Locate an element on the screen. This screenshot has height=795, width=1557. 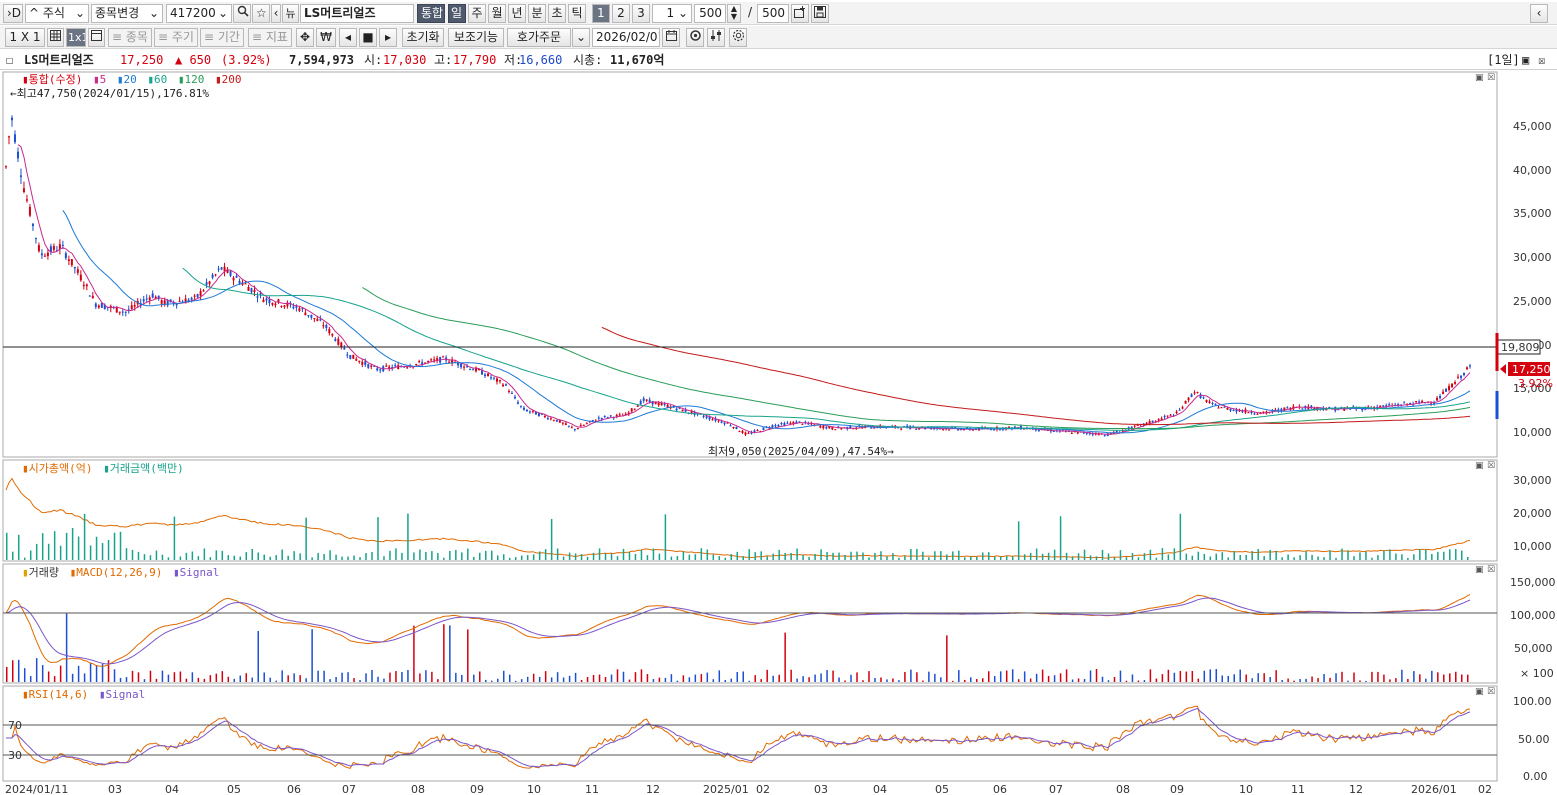
favorite-button: ☆ is located at coordinates (261, 13).